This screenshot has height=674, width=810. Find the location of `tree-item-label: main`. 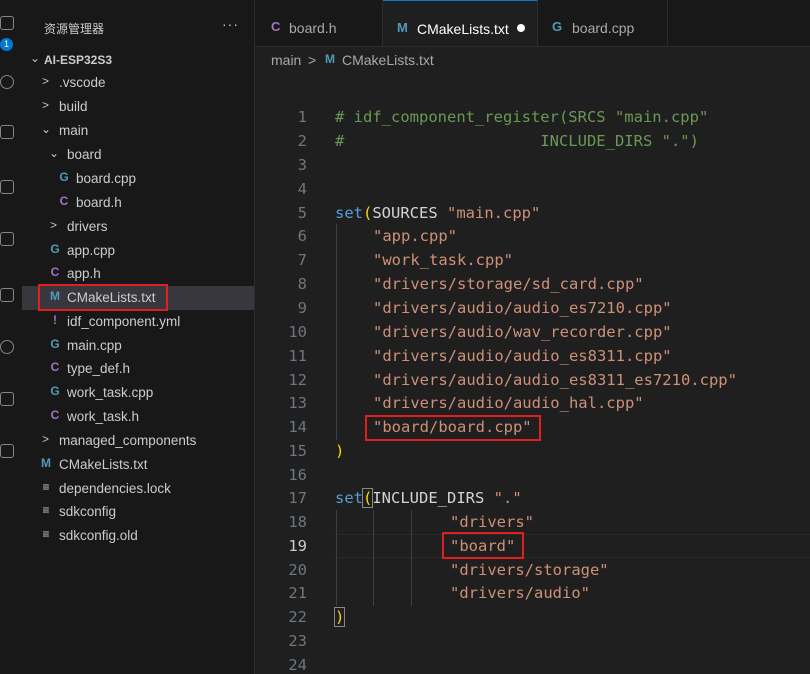

tree-item-label: main is located at coordinates (74, 130).